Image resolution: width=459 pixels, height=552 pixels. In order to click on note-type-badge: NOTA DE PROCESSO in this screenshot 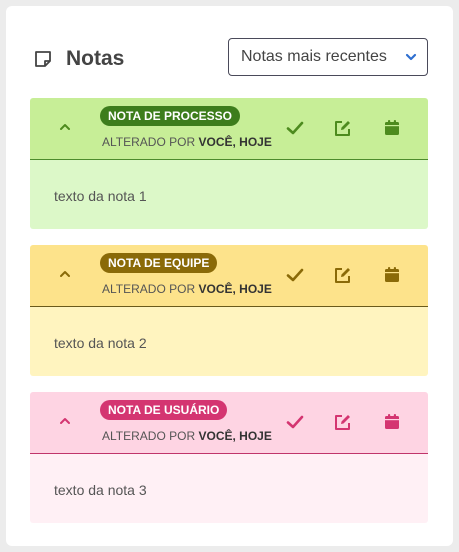, I will do `click(170, 116)`.